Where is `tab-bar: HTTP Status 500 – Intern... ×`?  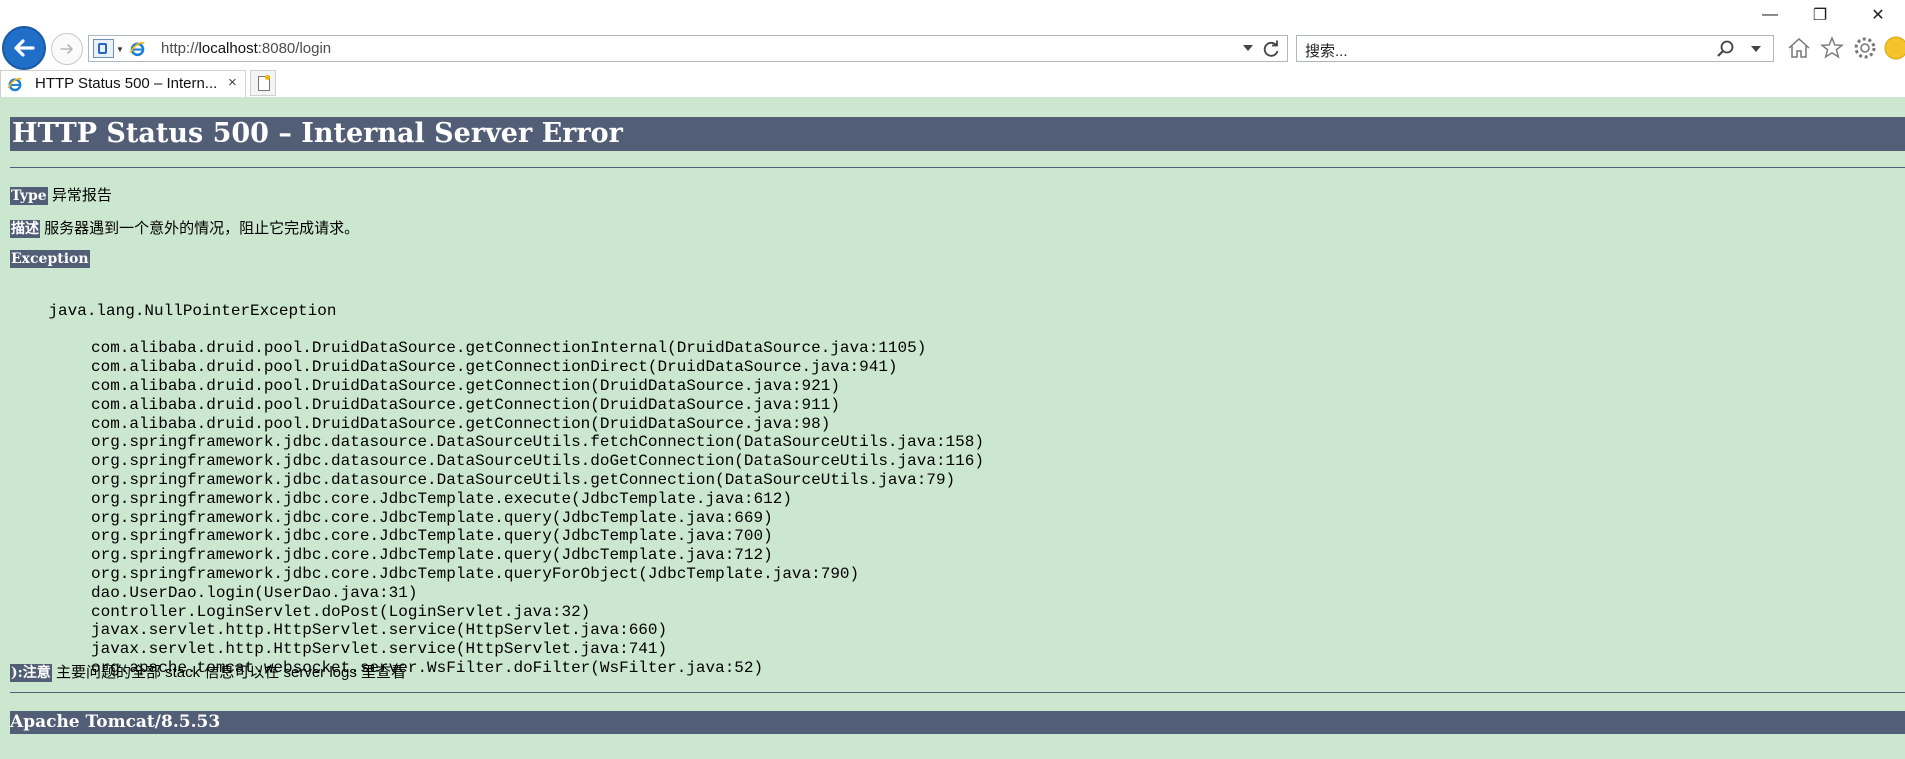 tab-bar: HTTP Status 500 – Intern... × is located at coordinates (952, 83).